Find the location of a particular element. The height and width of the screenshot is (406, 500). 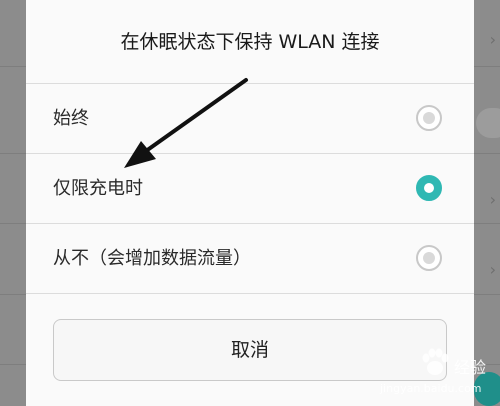

watermark-text: 经验 is located at coordinates (470, 367).